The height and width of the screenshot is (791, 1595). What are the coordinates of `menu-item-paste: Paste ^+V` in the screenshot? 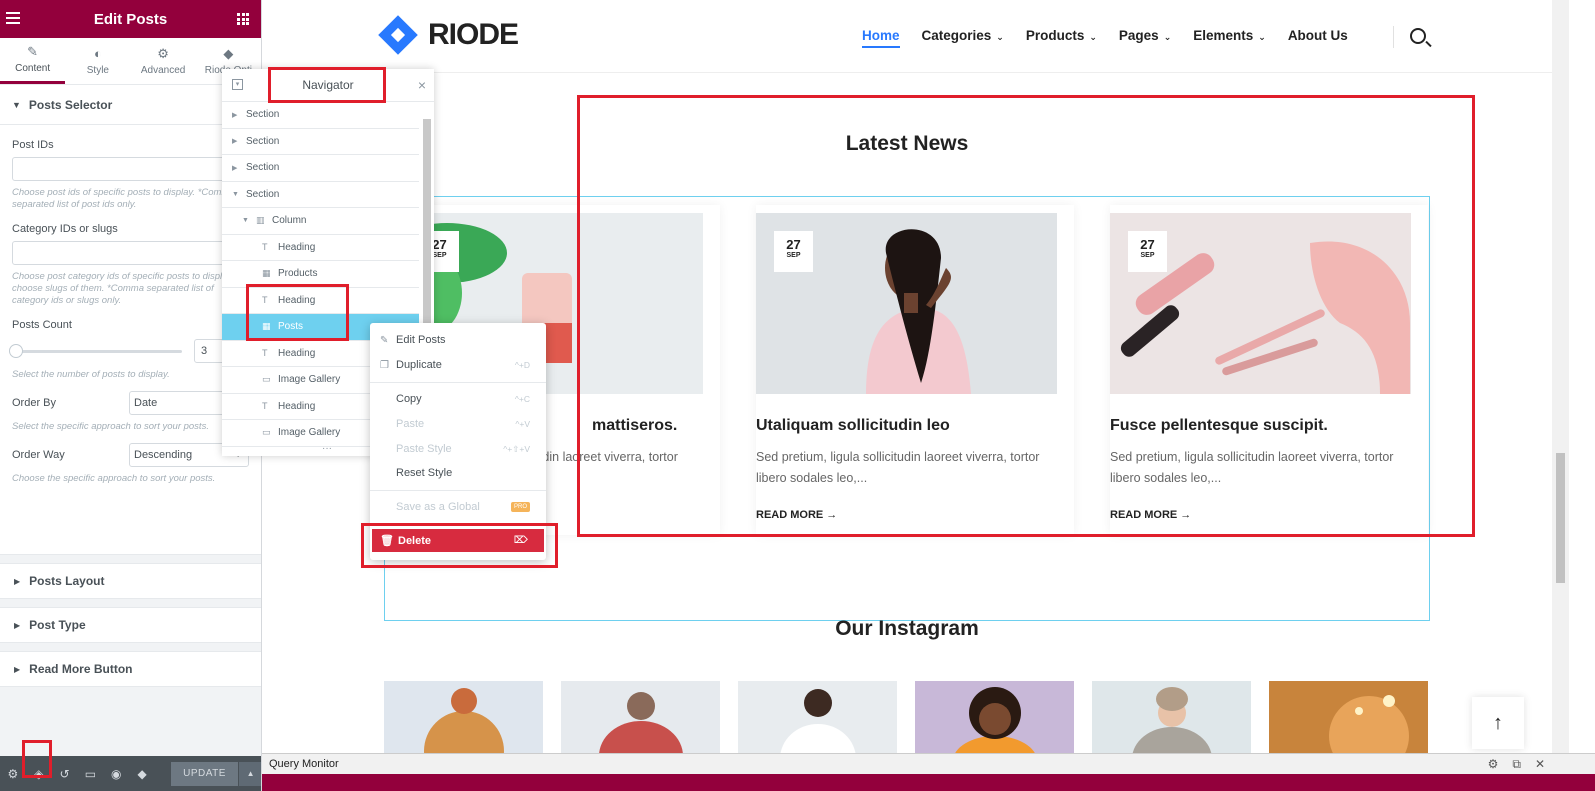 It's located at (458, 424).